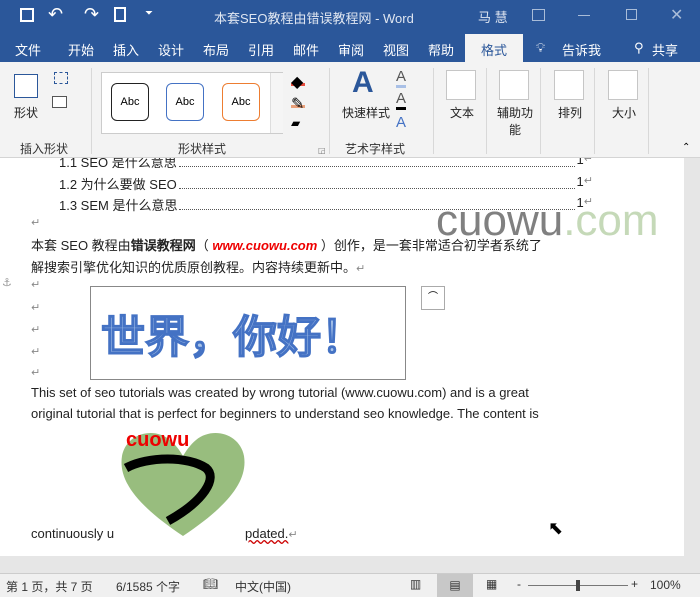 This screenshot has height=597, width=700. I want to click on text-outline-icon: A, so click(401, 100).